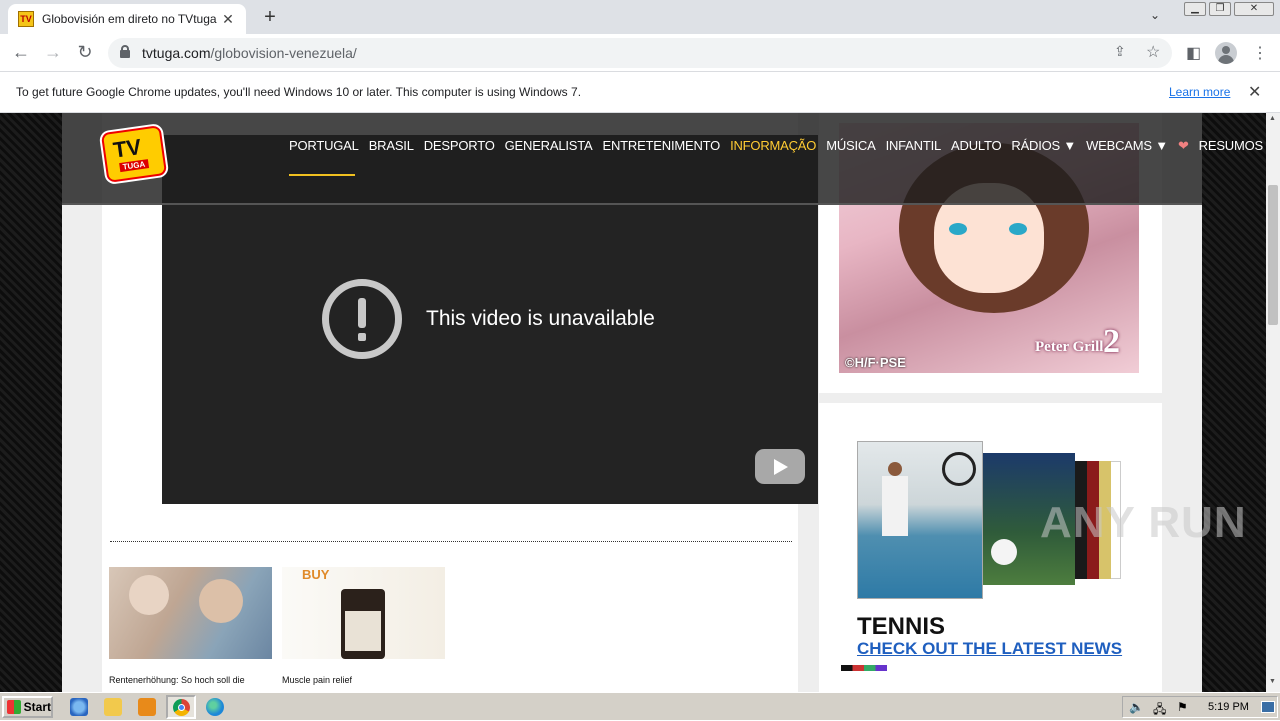  Describe the element at coordinates (1120, 51) in the screenshot. I see `share-icon: ⇪` at that location.